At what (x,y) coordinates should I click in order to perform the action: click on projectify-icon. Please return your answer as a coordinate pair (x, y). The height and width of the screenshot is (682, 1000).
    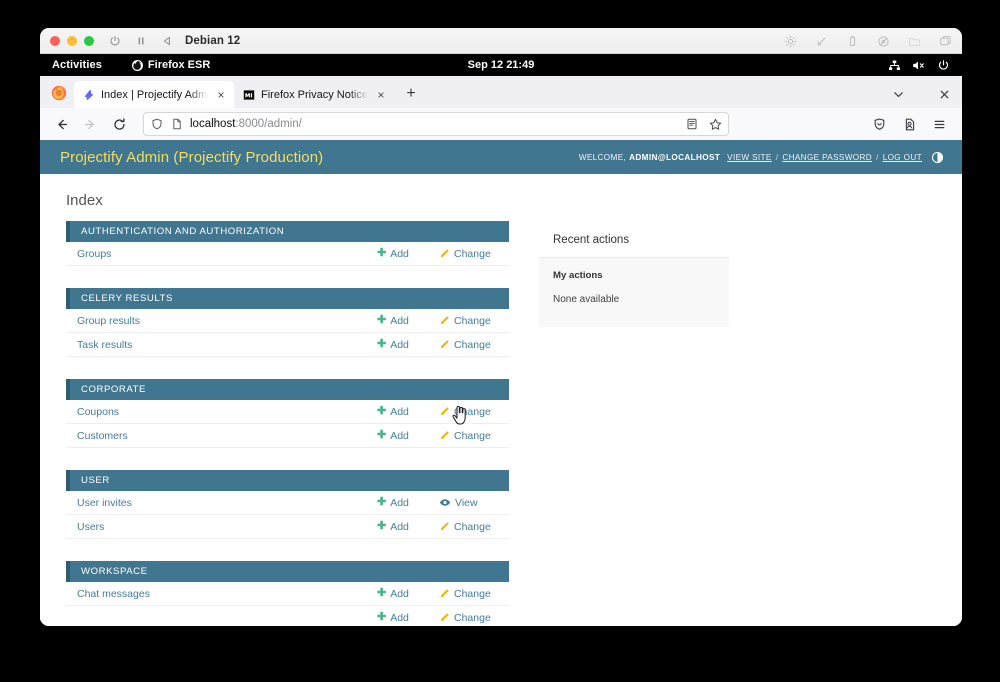
    Looking at the image, I should click on (89, 95).